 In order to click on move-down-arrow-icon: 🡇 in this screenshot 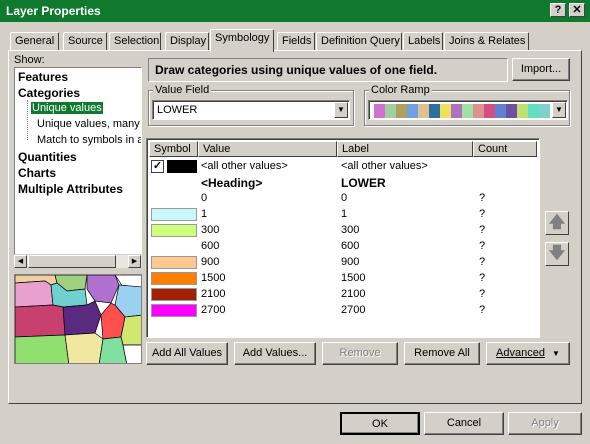, I will do `click(557, 254)`.